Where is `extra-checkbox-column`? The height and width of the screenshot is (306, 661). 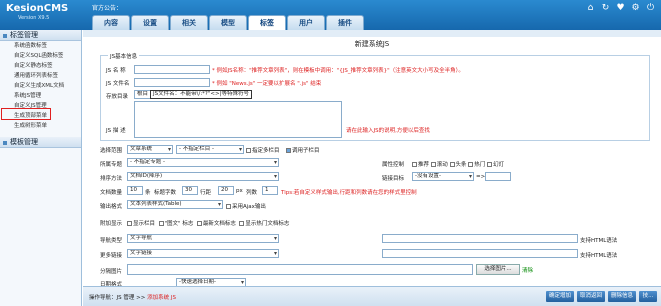
extra-checkbox-column is located at coordinates (129, 223).